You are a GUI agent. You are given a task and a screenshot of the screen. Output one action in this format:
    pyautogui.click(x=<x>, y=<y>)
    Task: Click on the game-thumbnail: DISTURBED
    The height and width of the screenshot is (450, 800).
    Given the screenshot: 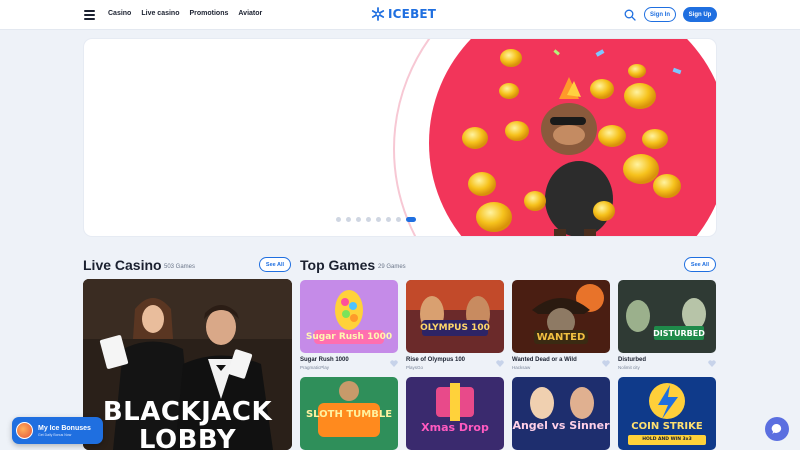 What is the action you would take?
    pyautogui.click(x=667, y=316)
    